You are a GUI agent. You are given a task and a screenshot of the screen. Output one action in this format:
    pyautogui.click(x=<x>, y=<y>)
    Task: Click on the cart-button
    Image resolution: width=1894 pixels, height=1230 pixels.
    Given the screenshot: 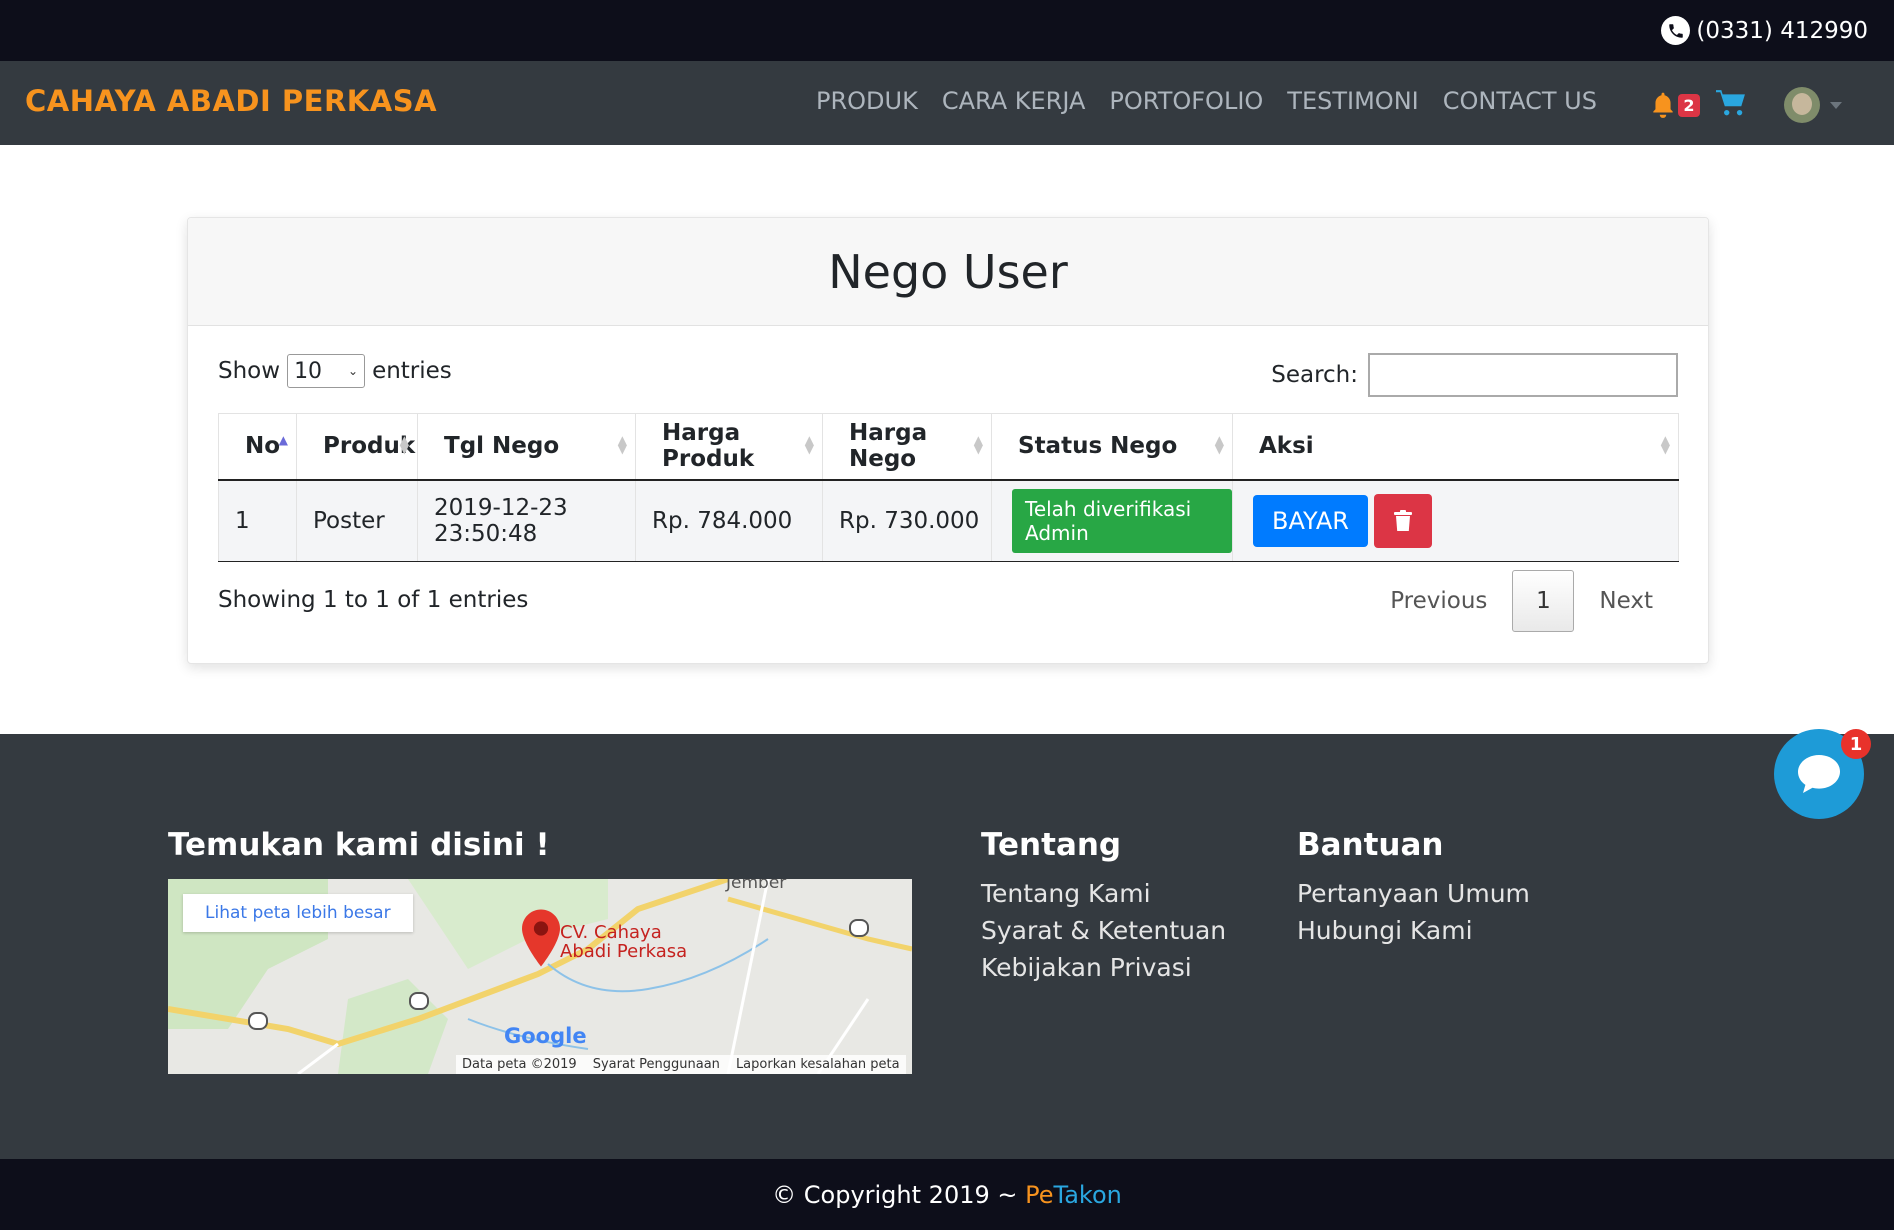 What is the action you would take?
    pyautogui.click(x=1731, y=105)
    